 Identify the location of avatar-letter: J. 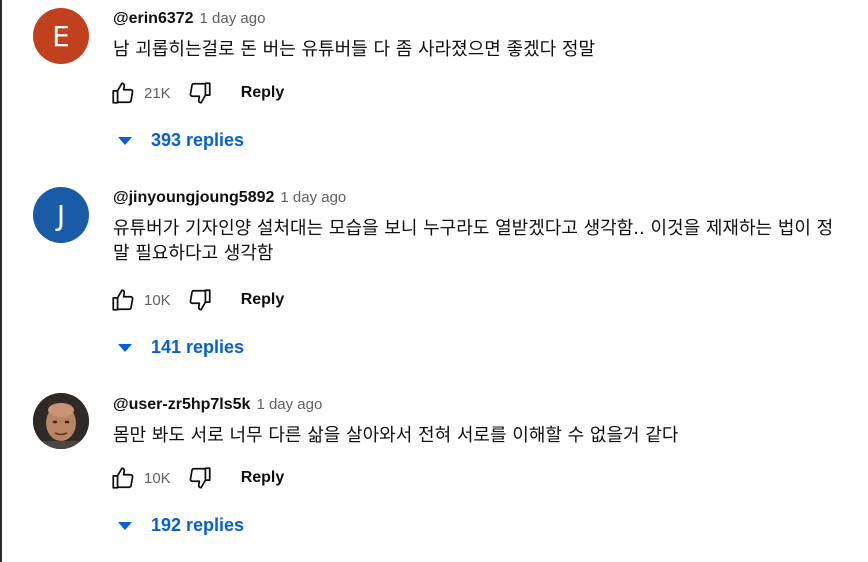
(61, 215).